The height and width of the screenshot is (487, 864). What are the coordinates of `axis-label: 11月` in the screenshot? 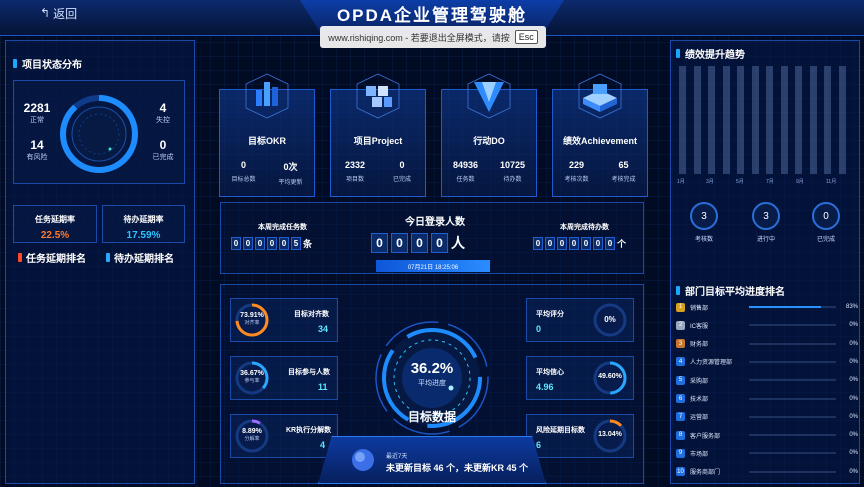 It's located at (831, 182).